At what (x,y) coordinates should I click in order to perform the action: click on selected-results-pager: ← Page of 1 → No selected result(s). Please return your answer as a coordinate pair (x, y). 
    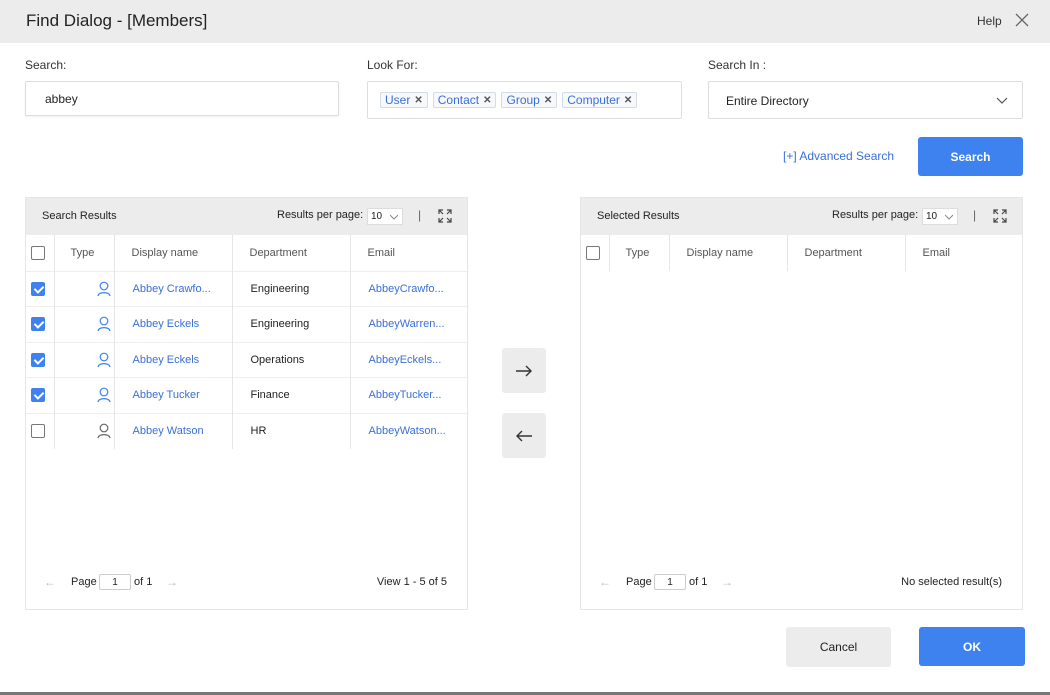
    Looking at the image, I should click on (801, 583).